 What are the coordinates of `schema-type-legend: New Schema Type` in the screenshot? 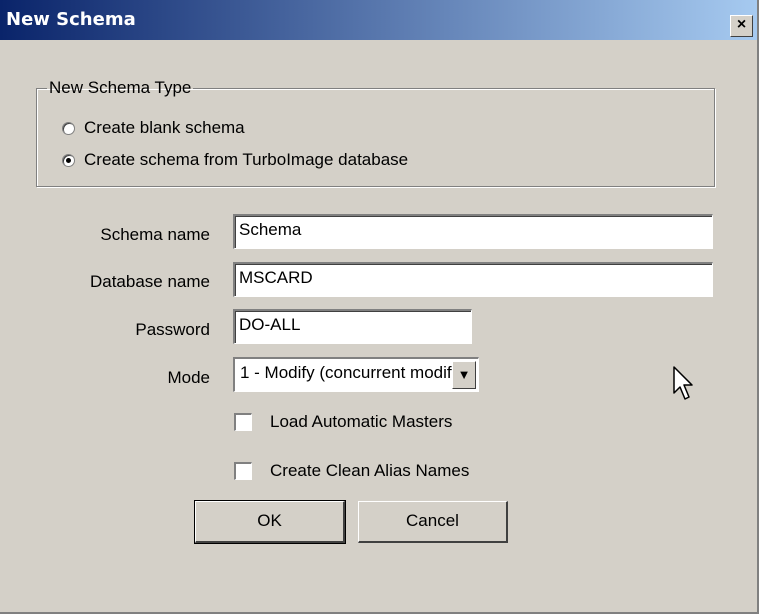 It's located at (120, 87).